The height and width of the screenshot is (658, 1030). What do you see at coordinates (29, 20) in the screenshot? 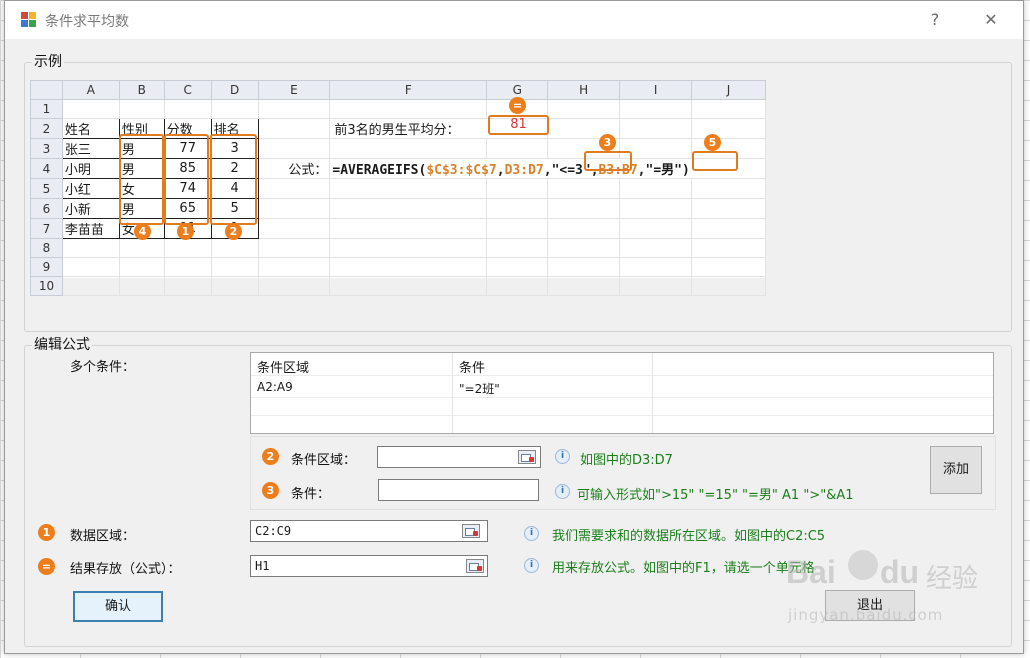
I see `app-icon` at bounding box center [29, 20].